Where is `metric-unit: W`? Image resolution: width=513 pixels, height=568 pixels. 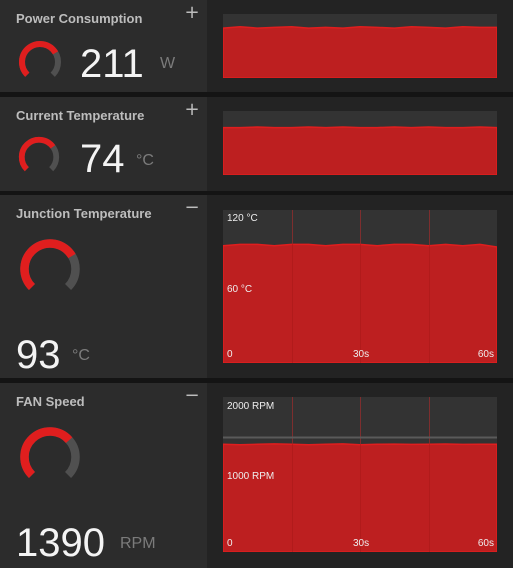 metric-unit: W is located at coordinates (168, 63).